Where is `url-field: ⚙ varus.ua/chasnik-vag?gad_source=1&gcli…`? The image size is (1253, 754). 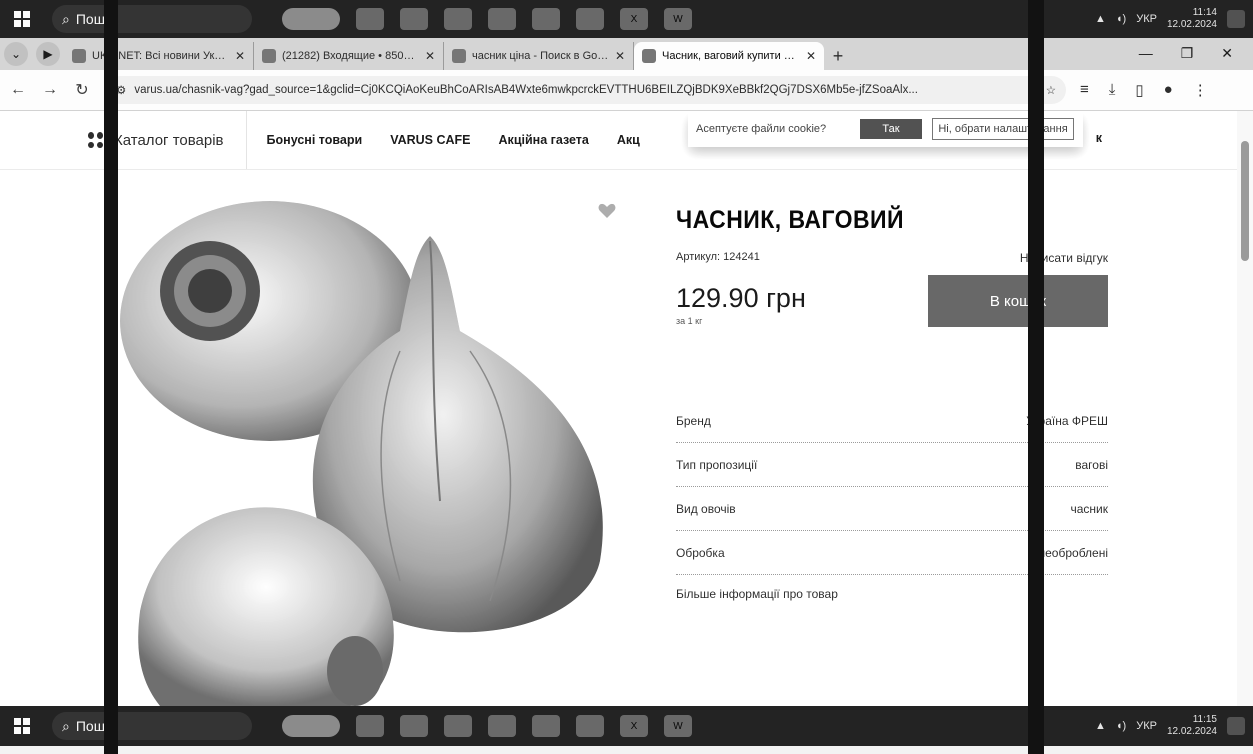
url-field: ⚙ varus.ua/chasnik-vag?gad_source=1&gcli… is located at coordinates (586, 90).